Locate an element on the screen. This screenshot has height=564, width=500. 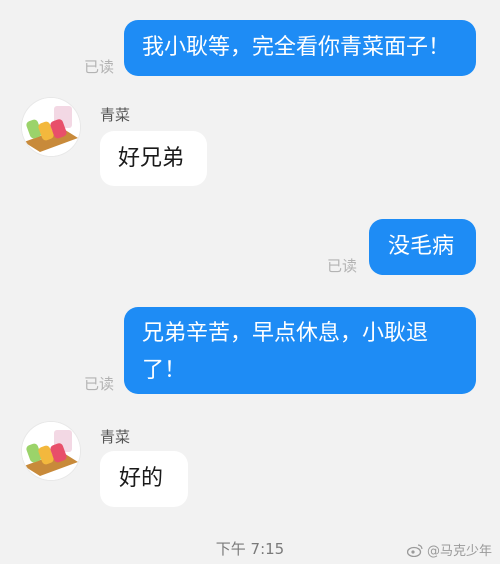
message-text: 好的 is located at coordinates (141, 478).